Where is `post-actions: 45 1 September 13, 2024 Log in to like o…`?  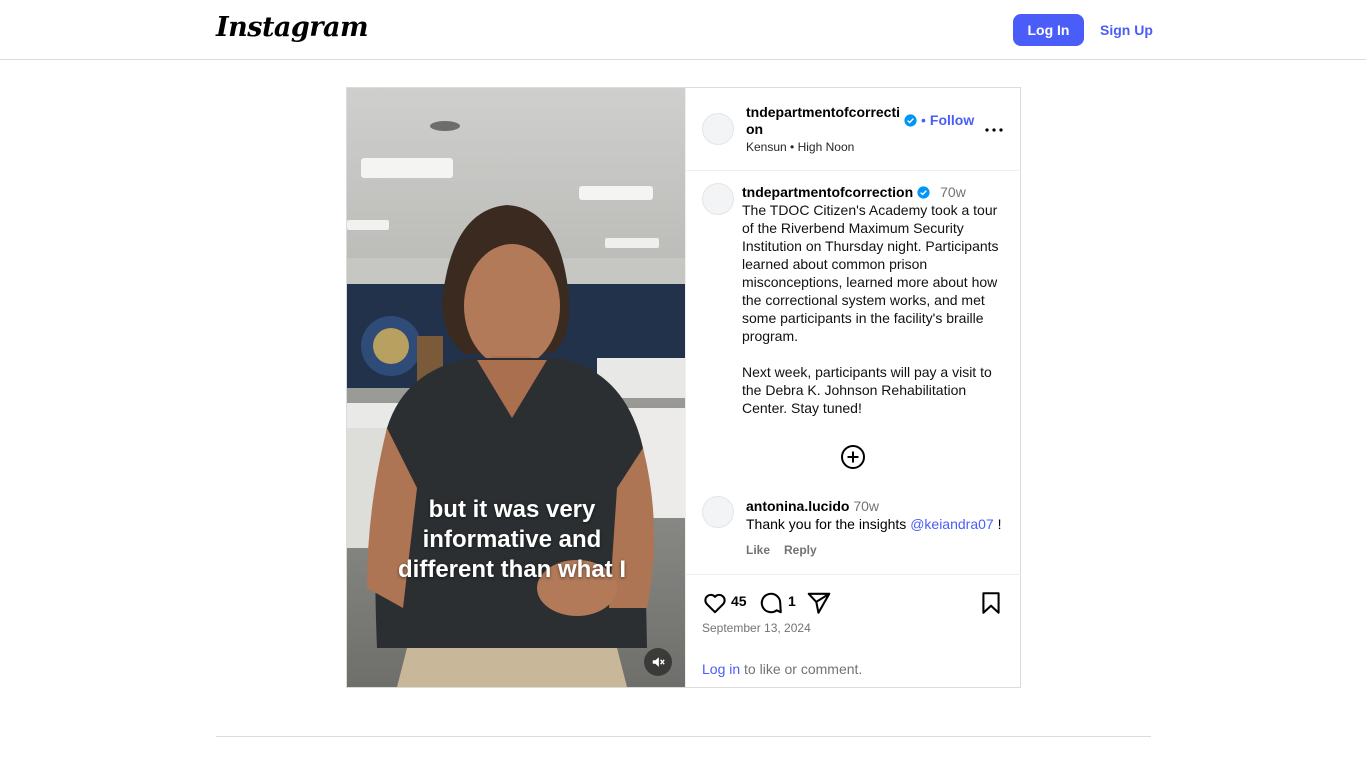
post-actions: 45 1 September 13, 2024 Log in to like o… is located at coordinates (853, 630).